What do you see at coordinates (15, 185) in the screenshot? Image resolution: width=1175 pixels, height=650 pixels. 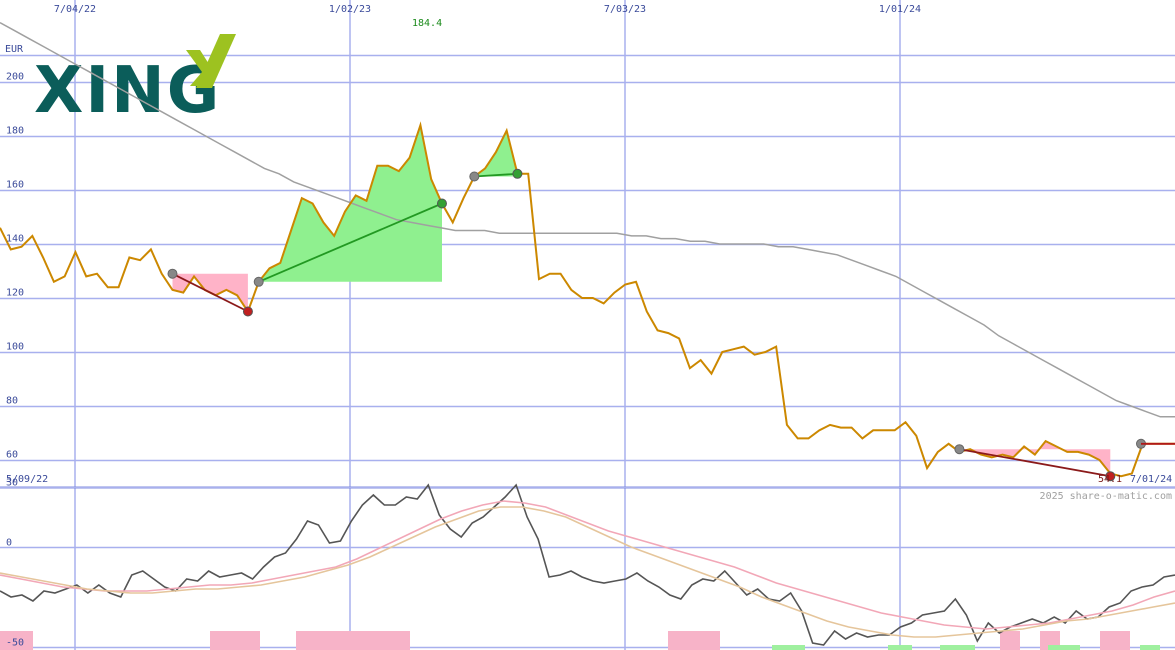 I see `y-tick-label-160: 160` at bounding box center [15, 185].